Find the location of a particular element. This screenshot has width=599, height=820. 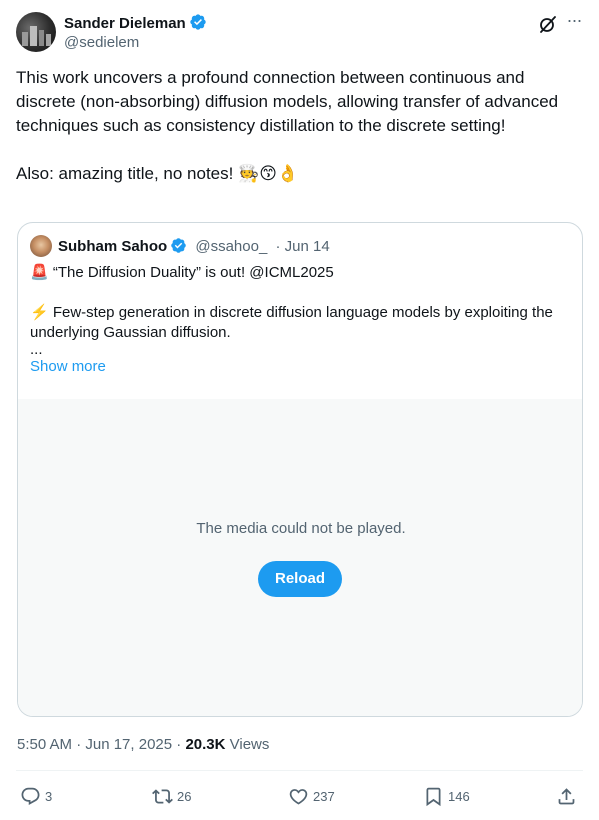

post-timestamp: 5:50 AM · Jun 17, 2025 · is located at coordinates (101, 744).